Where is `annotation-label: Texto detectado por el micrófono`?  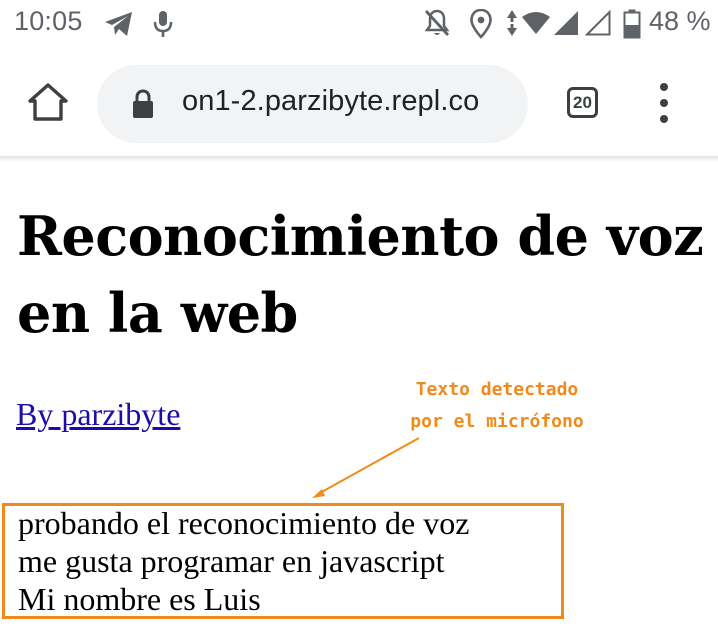
annotation-label: Texto detectado por el micrófono is located at coordinates (497, 406).